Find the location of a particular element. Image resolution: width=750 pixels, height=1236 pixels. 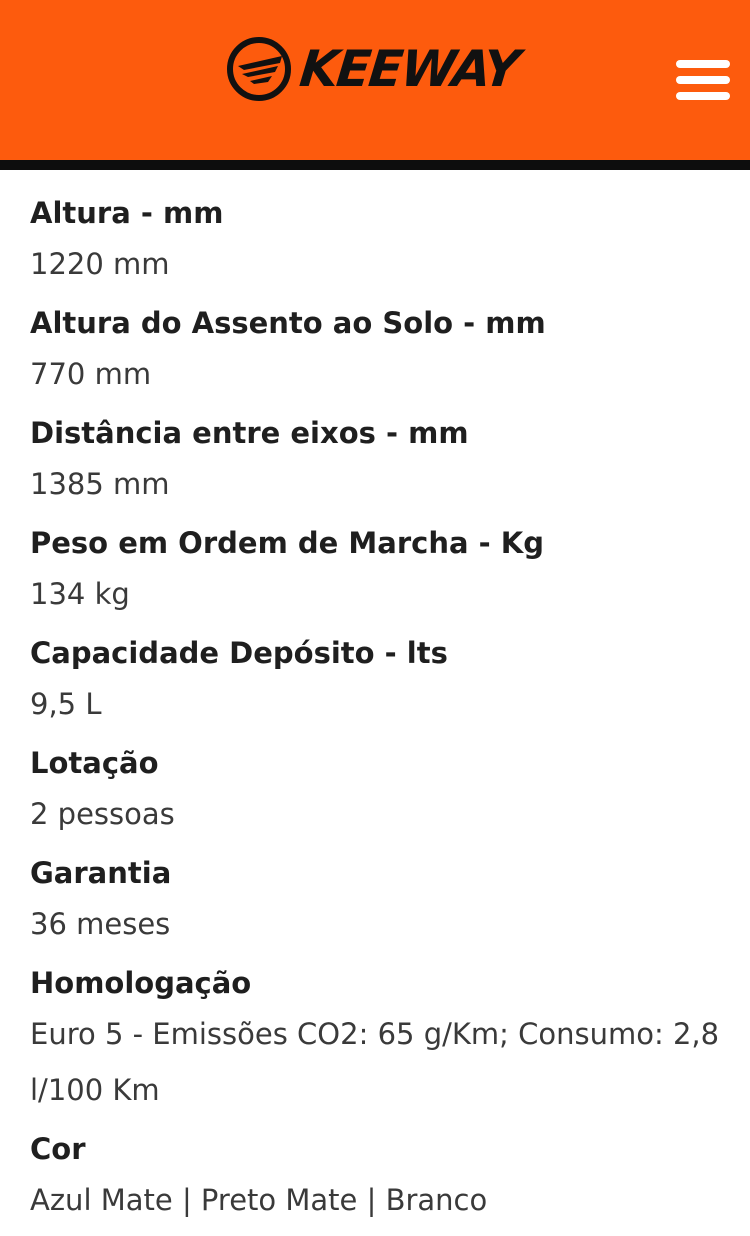

spec-label: Garantia is located at coordinates (101, 873).